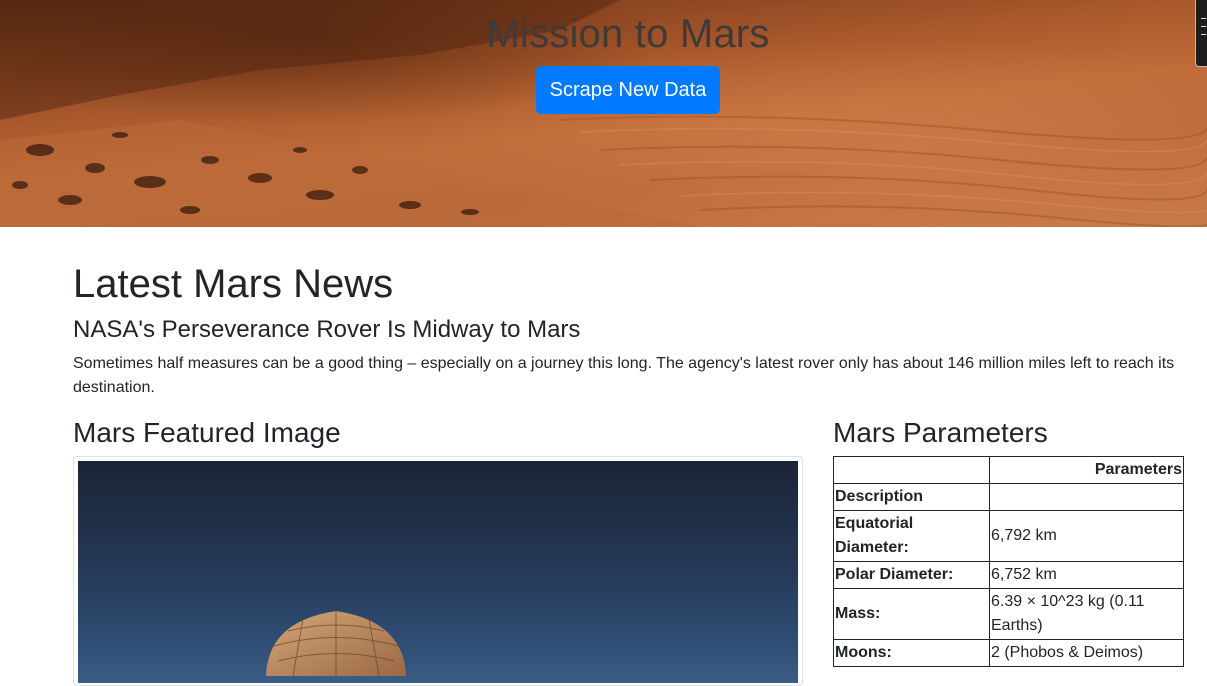  What do you see at coordinates (911, 497) in the screenshot?
I see `table-row-label: Description` at bounding box center [911, 497].